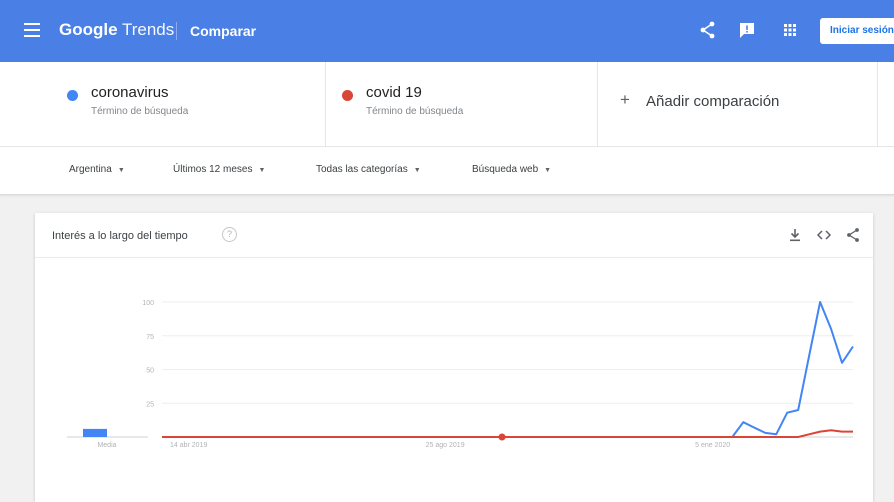 The image size is (894, 502). Describe the element at coordinates (713, 101) in the screenshot. I see `add-comparison-label: Añadir comparación` at that location.